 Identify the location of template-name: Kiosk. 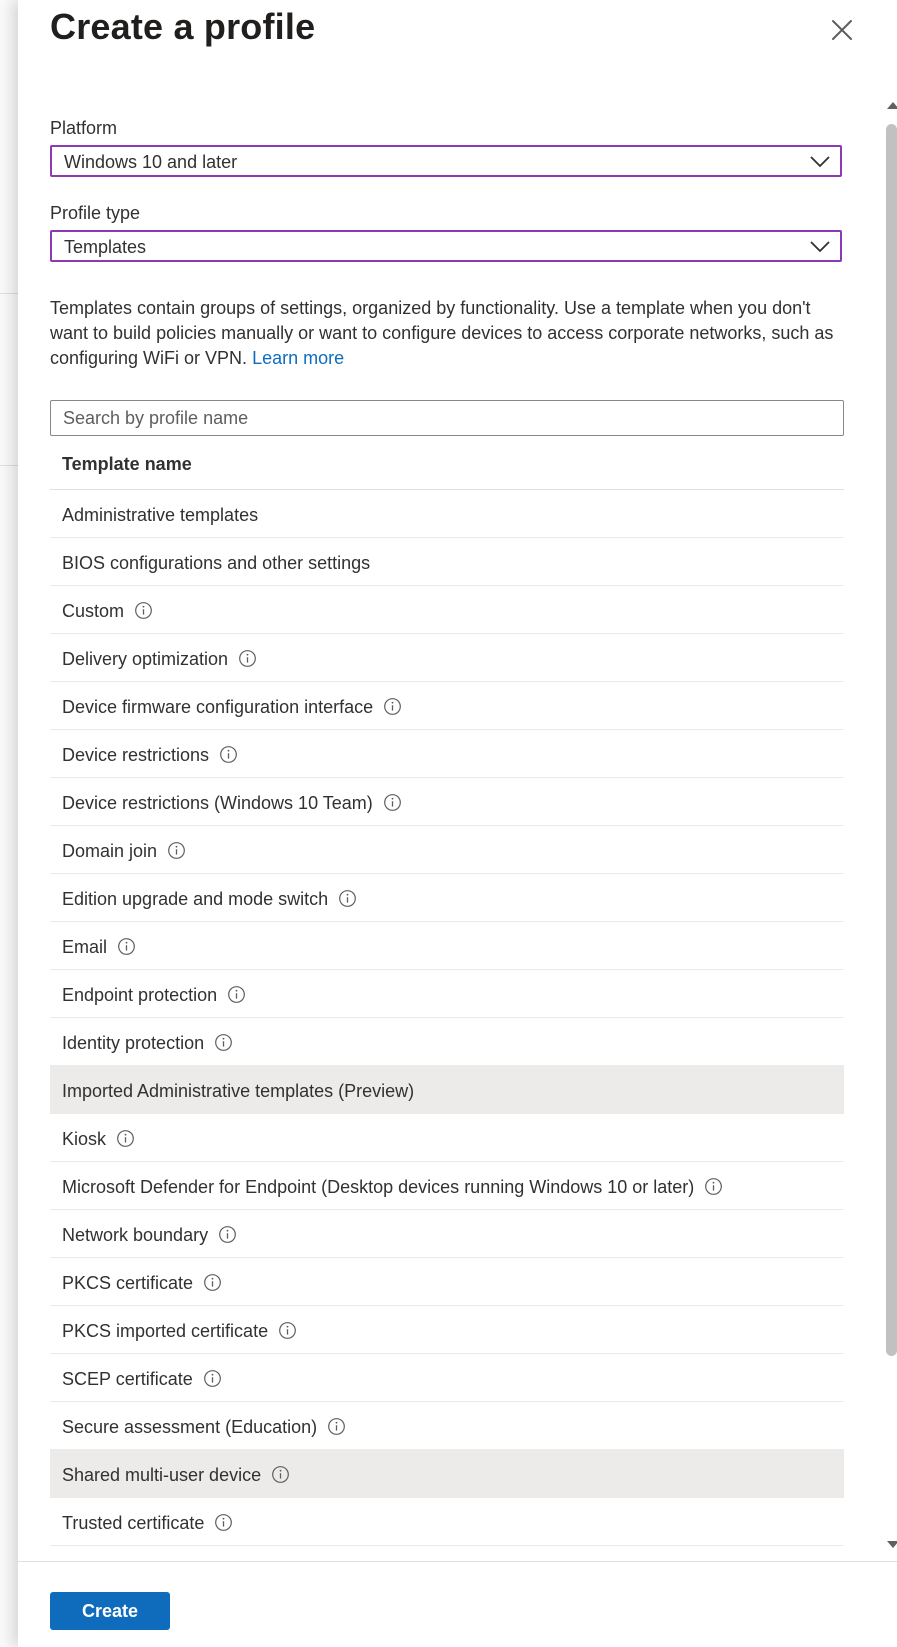
(98, 1139).